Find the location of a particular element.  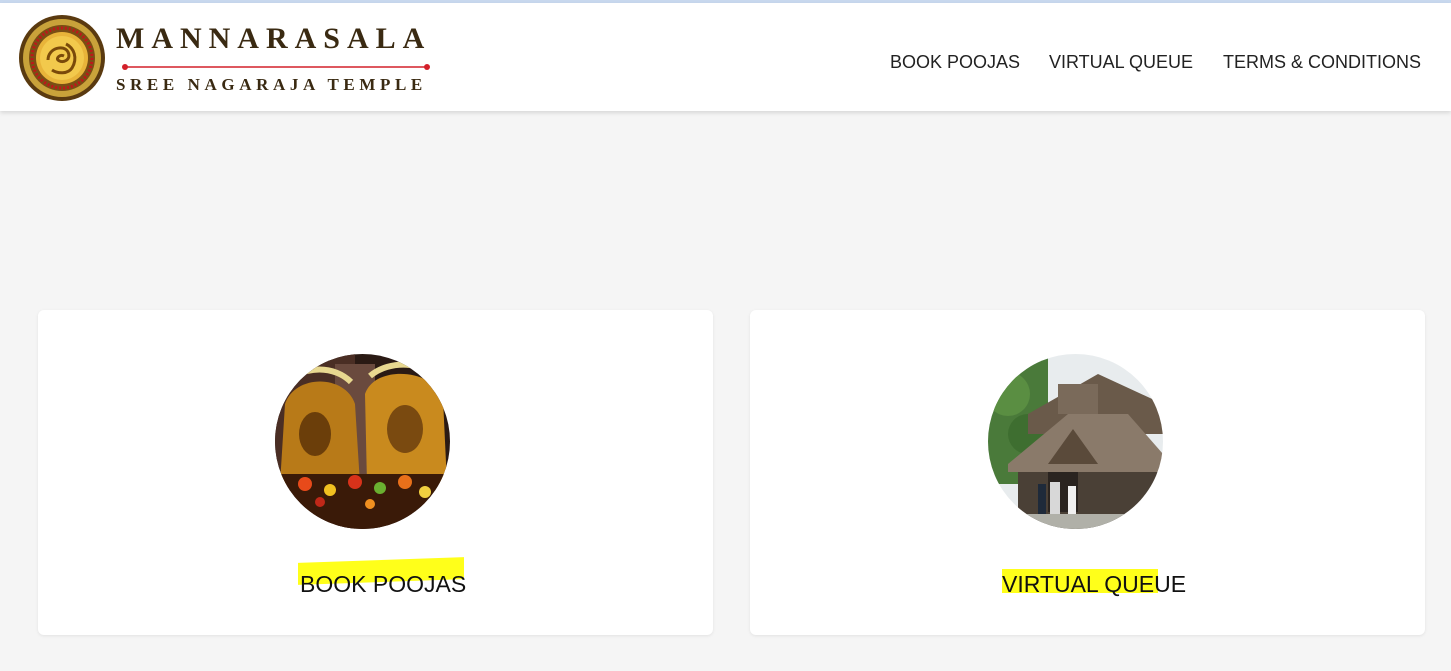

nav-terms-conditions: TERMS & CONDITIONS is located at coordinates (1322, 62).